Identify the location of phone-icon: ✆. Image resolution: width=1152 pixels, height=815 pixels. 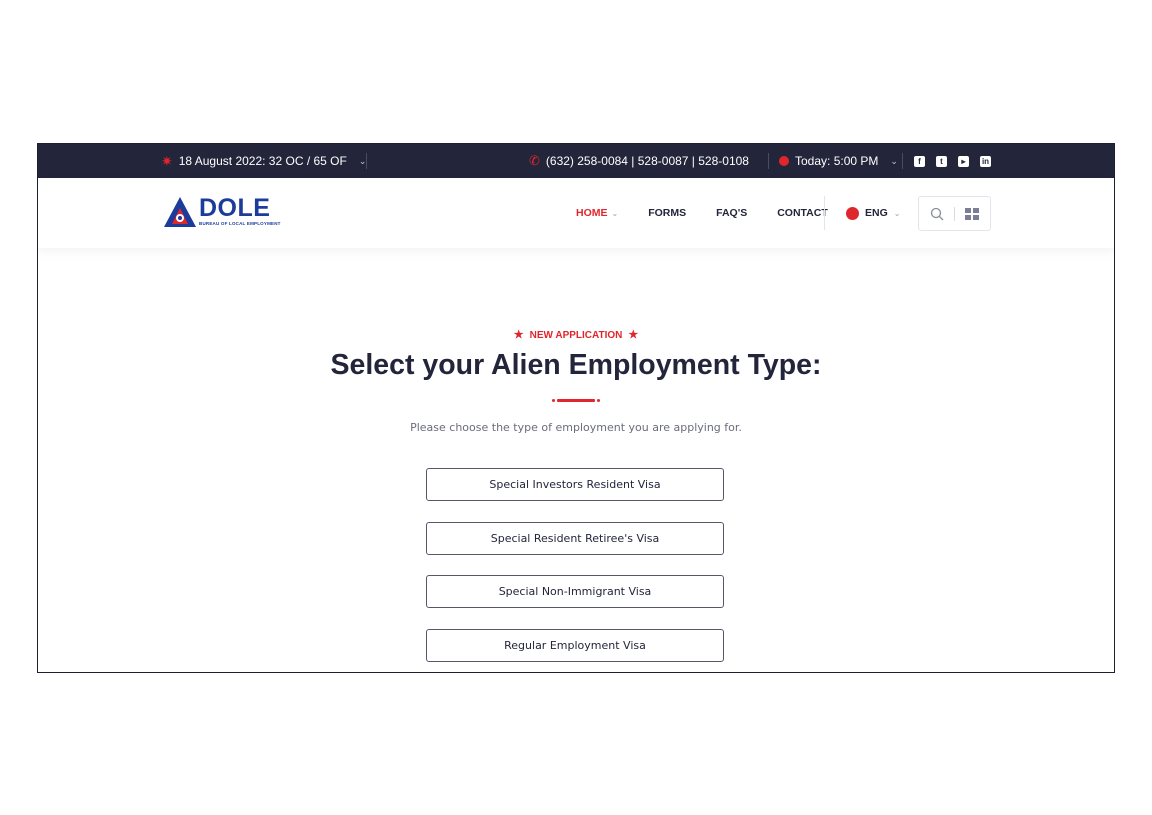
(534, 160).